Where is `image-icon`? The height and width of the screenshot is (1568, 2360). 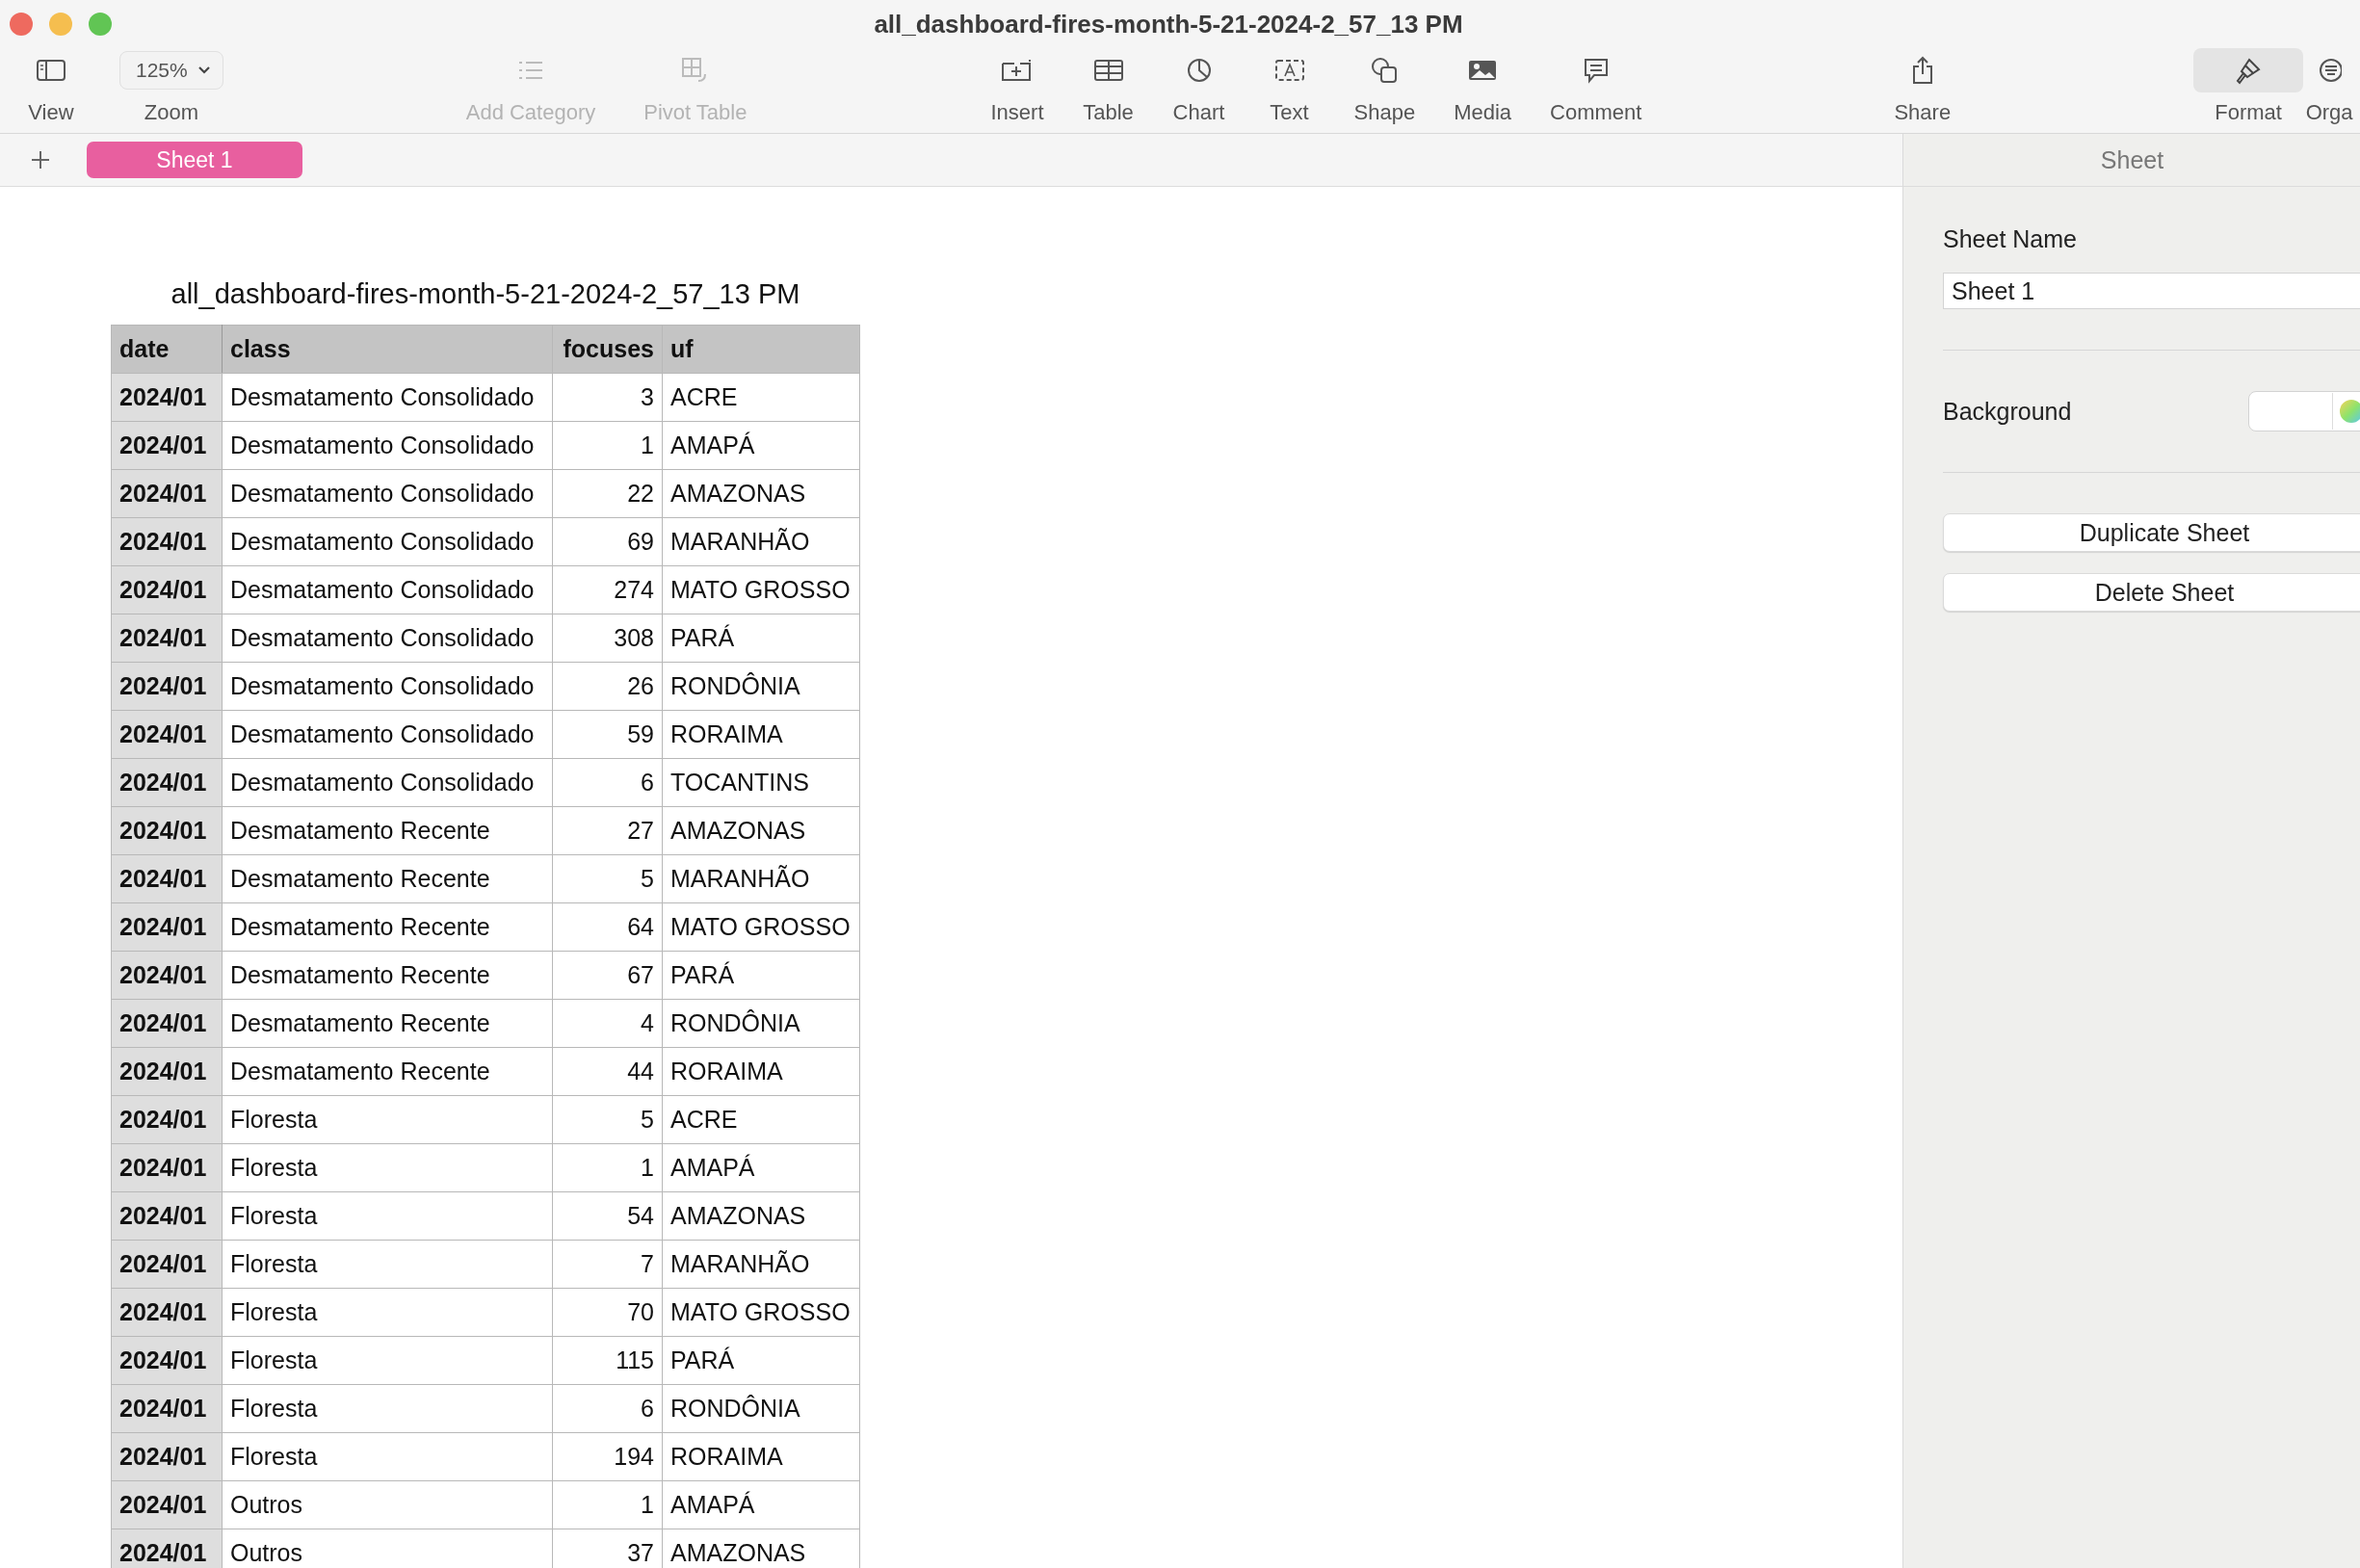 image-icon is located at coordinates (1483, 70).